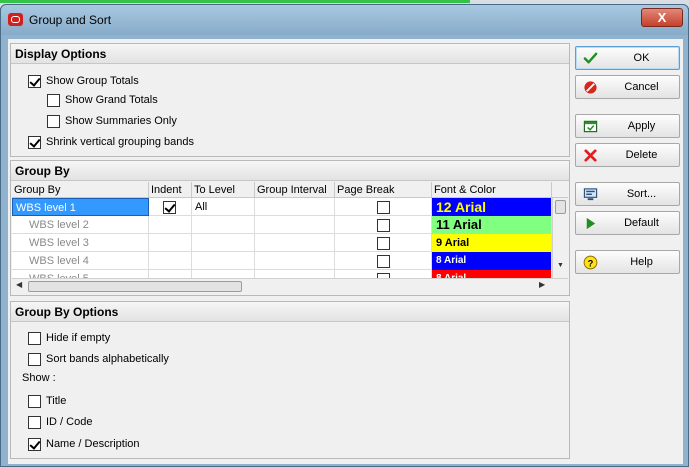  What do you see at coordinates (590, 194) in the screenshot?
I see `sort-monitor-icon` at bounding box center [590, 194].